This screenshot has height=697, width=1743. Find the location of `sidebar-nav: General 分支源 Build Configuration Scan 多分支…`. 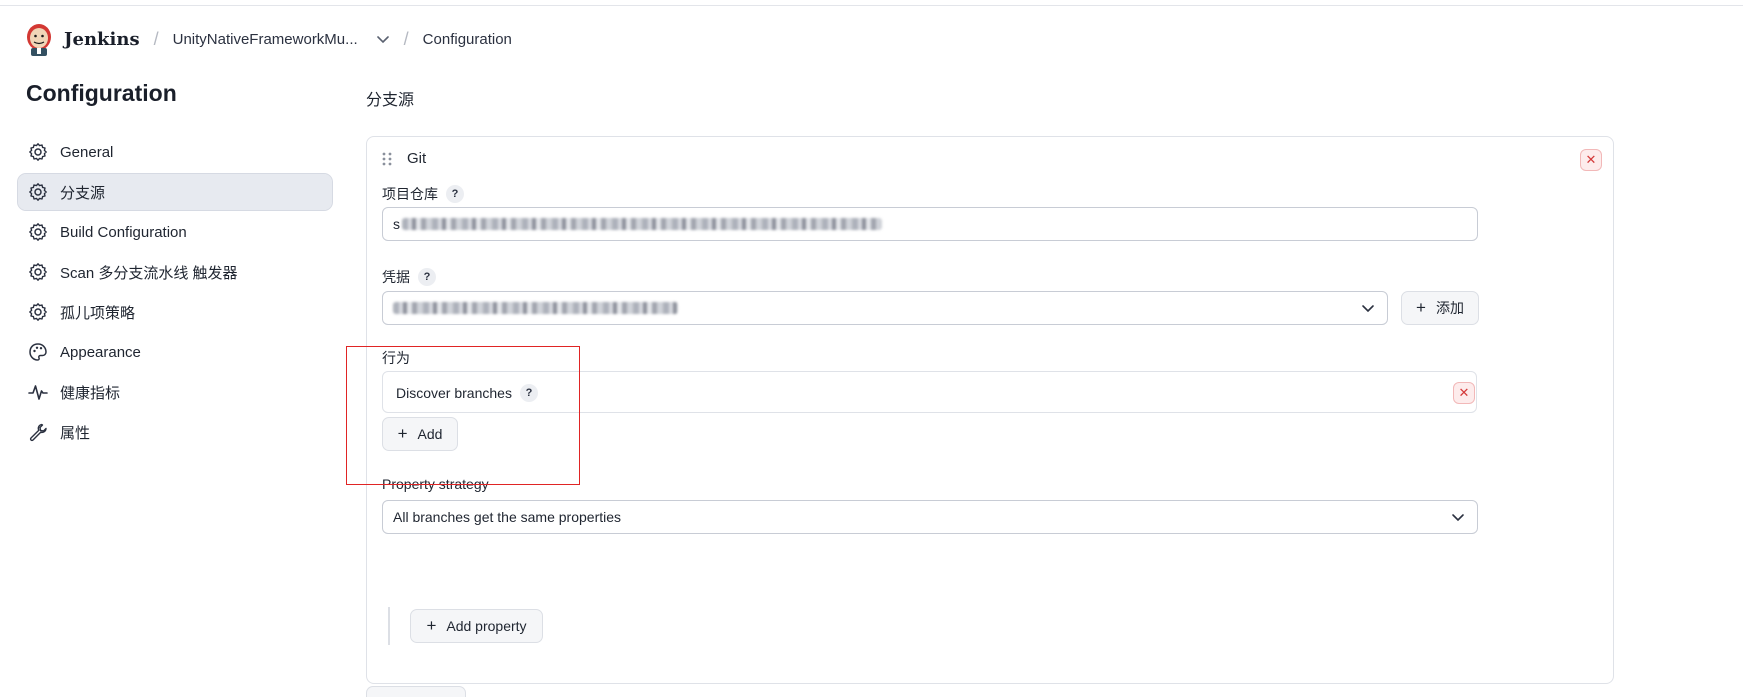

sidebar-nav: General 分支源 Build Configuration Scan 多分支… is located at coordinates (175, 294).